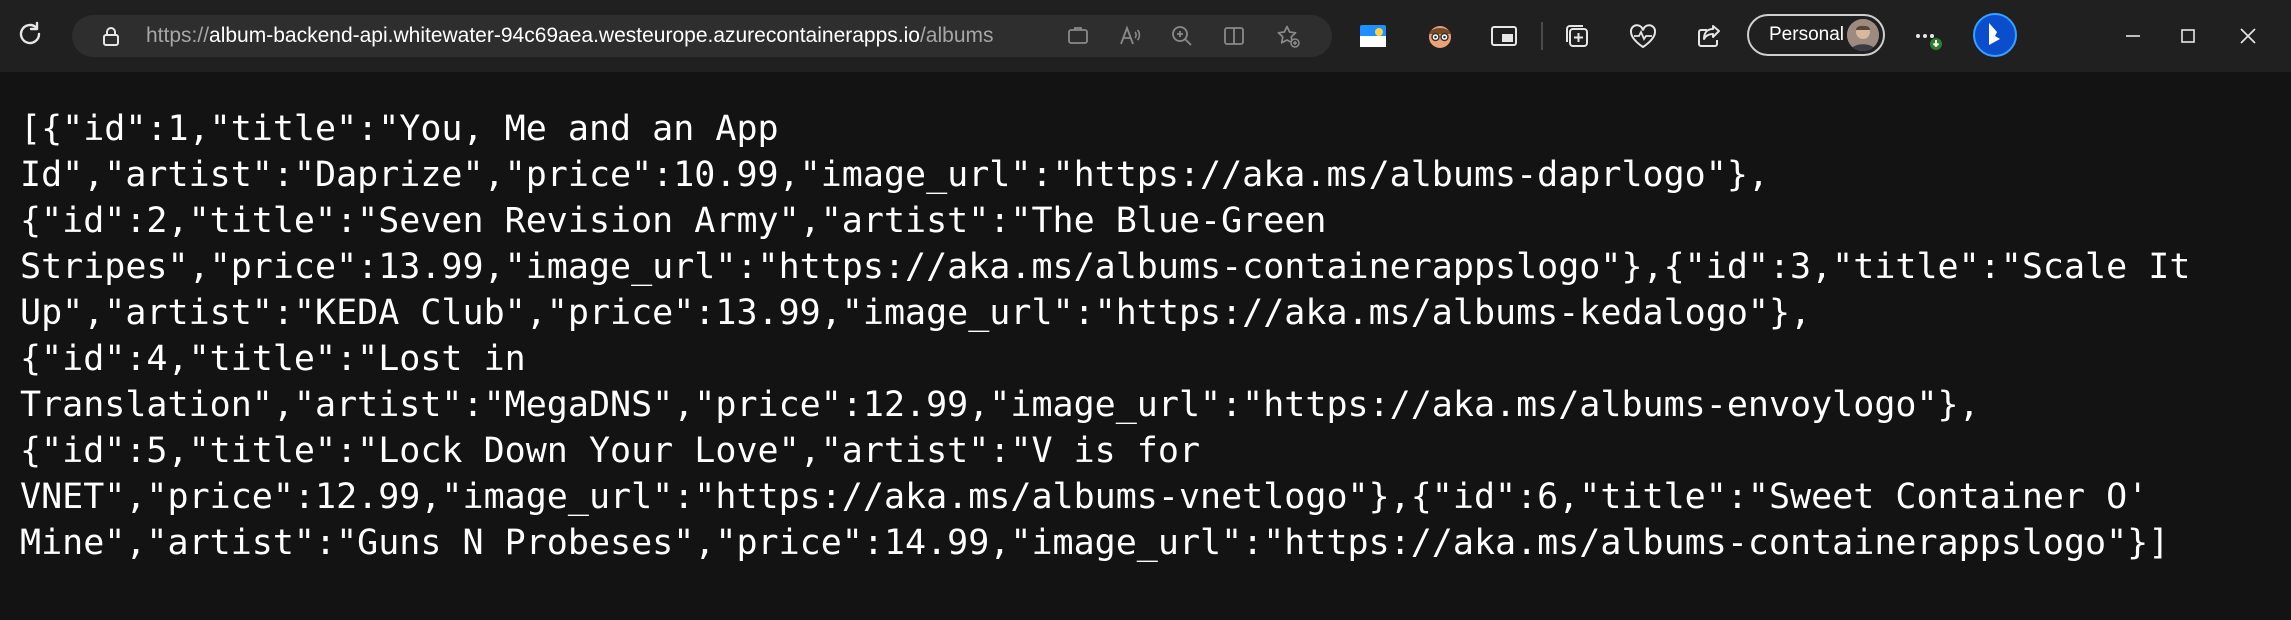 The image size is (2291, 620). I want to click on collections-icon, so click(1577, 36).